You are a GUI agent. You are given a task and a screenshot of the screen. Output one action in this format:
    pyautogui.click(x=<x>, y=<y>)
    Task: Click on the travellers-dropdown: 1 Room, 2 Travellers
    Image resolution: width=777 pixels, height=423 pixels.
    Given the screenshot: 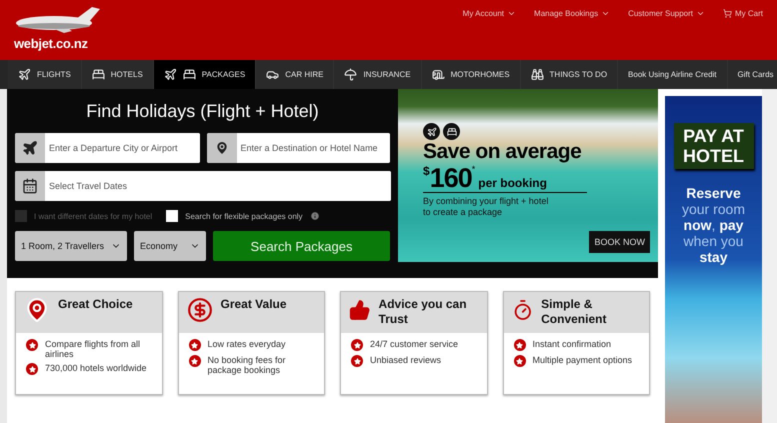 What is the action you would take?
    pyautogui.click(x=71, y=246)
    